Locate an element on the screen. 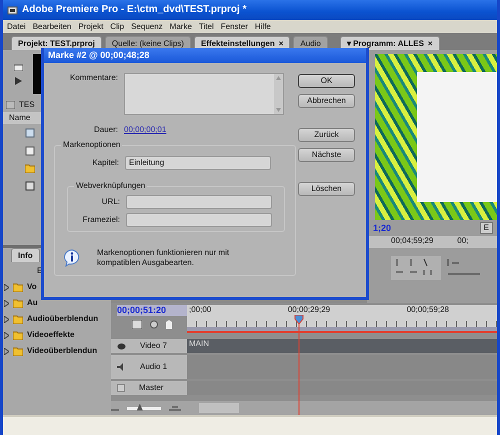 Image resolution: width=500 pixels, height=435 pixels. dialog-button: Löschen is located at coordinates (326, 189).